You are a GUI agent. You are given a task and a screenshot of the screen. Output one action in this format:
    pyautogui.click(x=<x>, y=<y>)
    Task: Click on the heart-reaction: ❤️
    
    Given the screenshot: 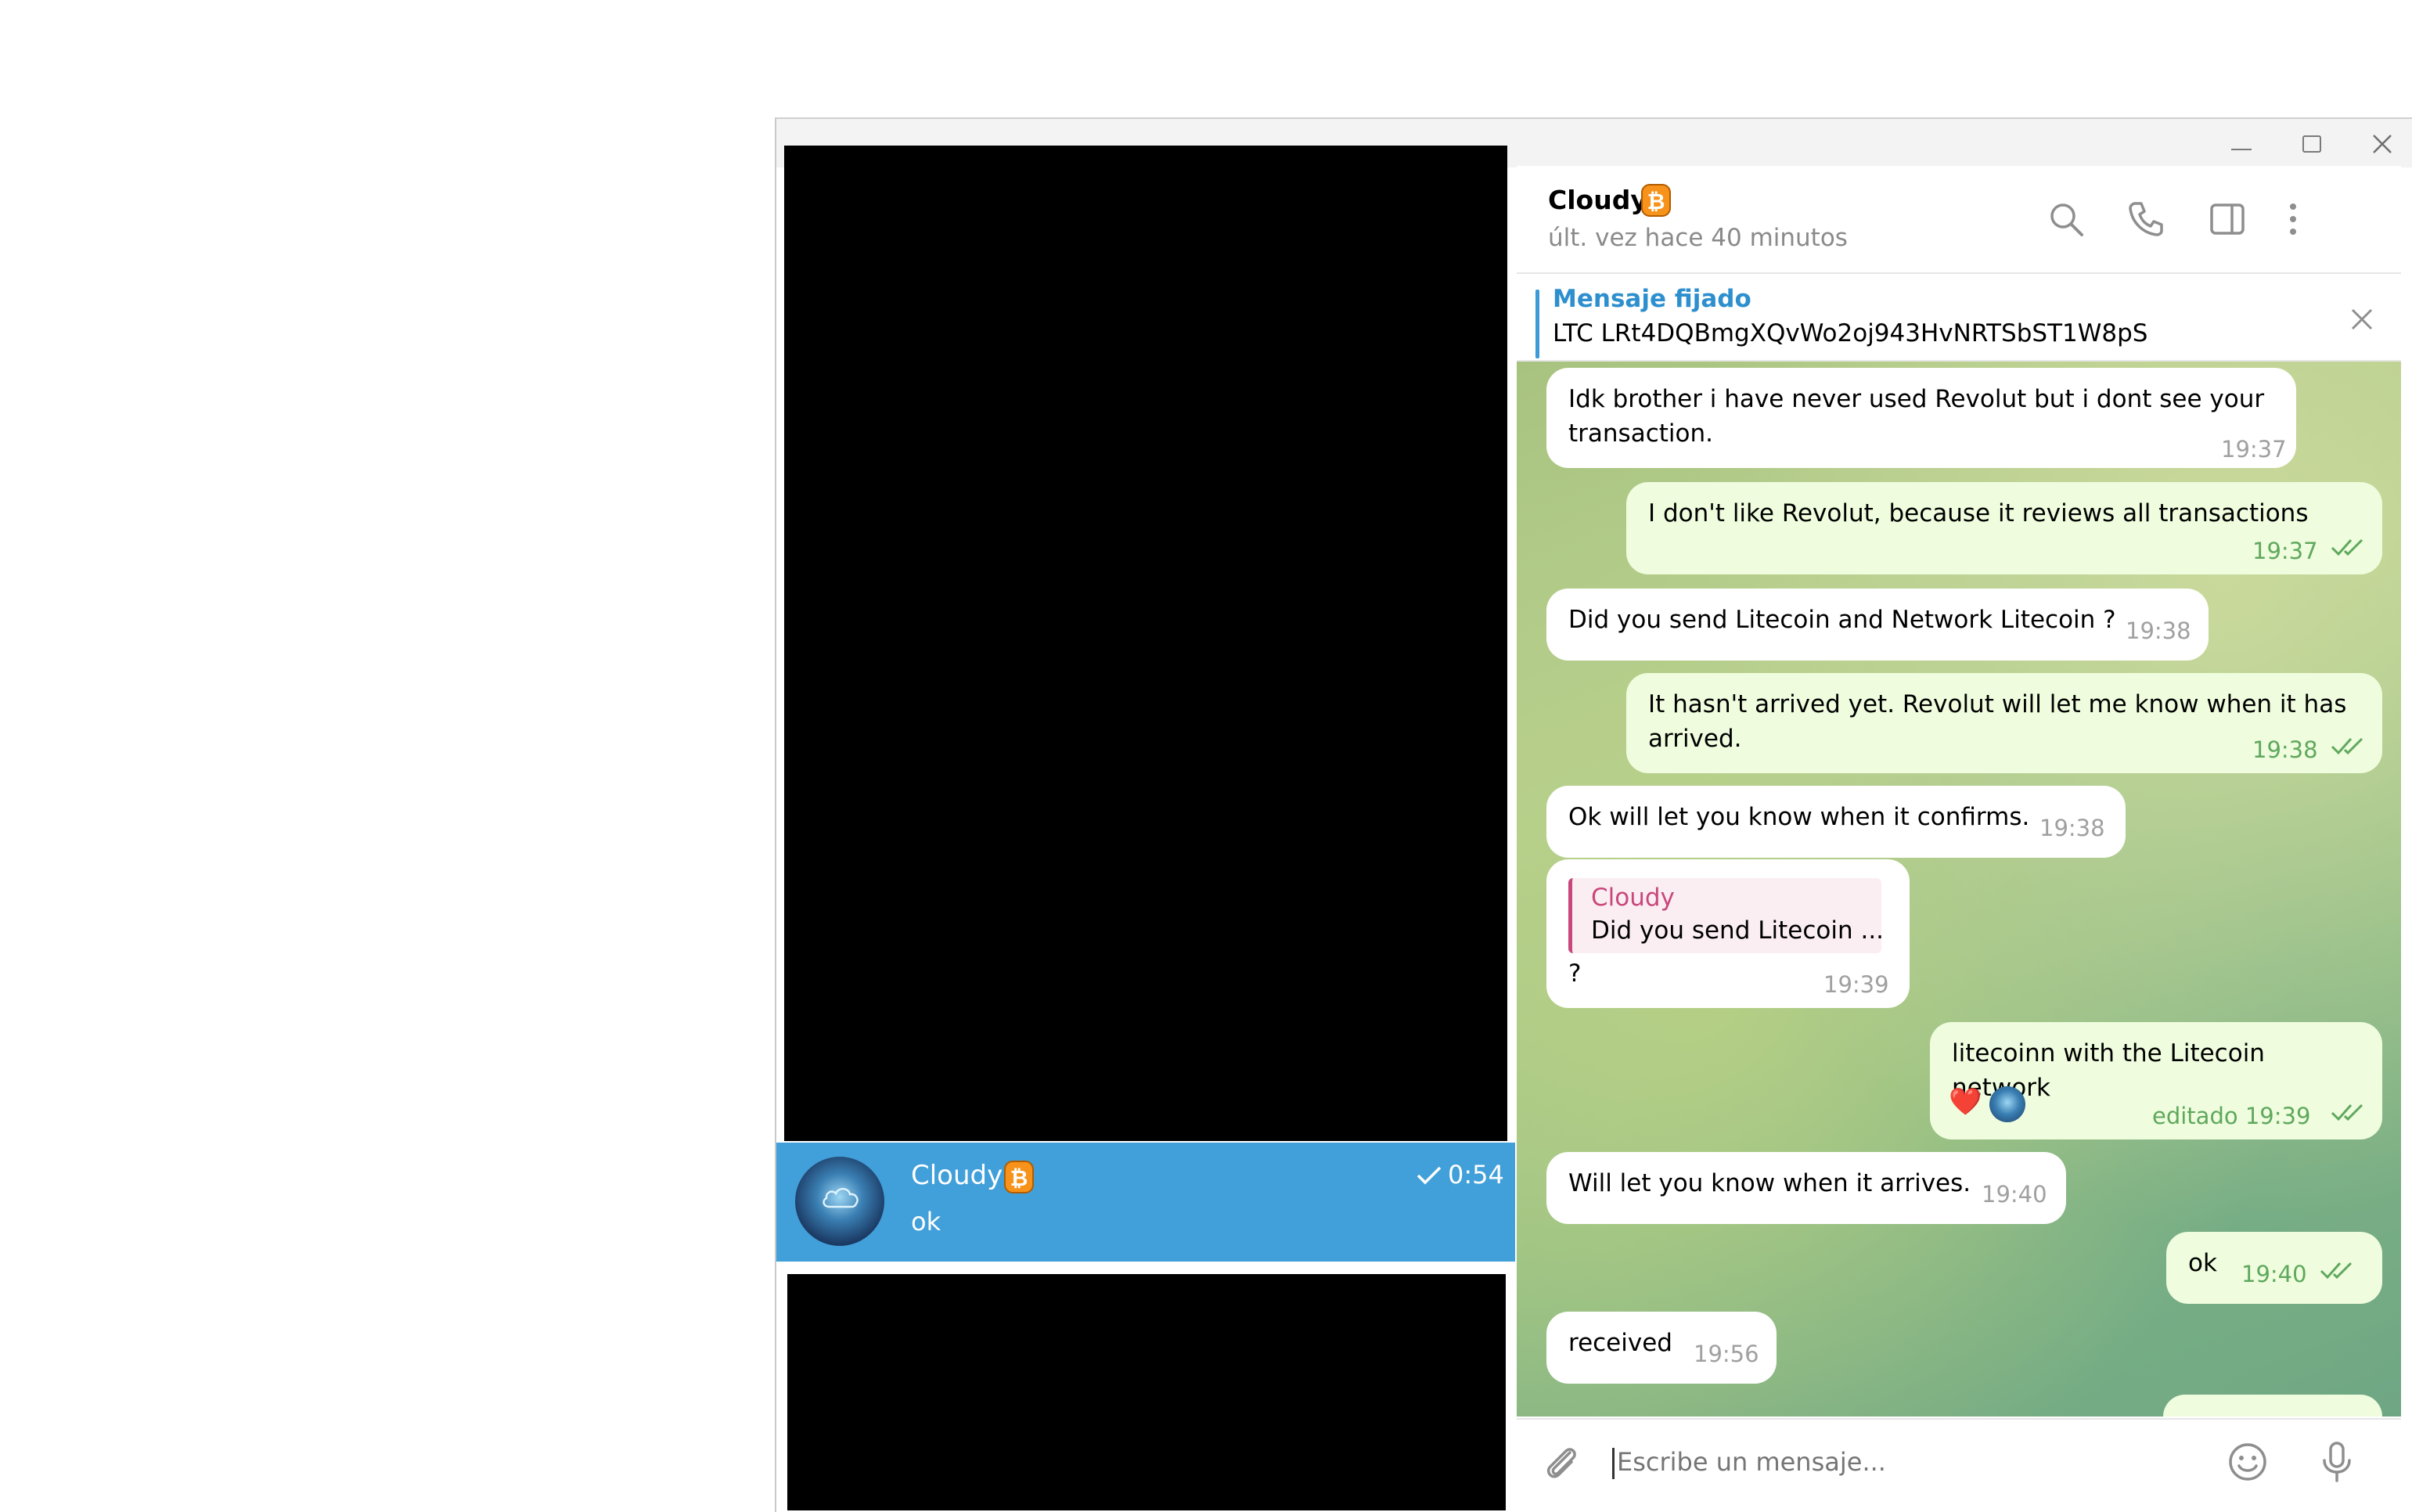 What is the action you would take?
    pyautogui.click(x=1965, y=1102)
    